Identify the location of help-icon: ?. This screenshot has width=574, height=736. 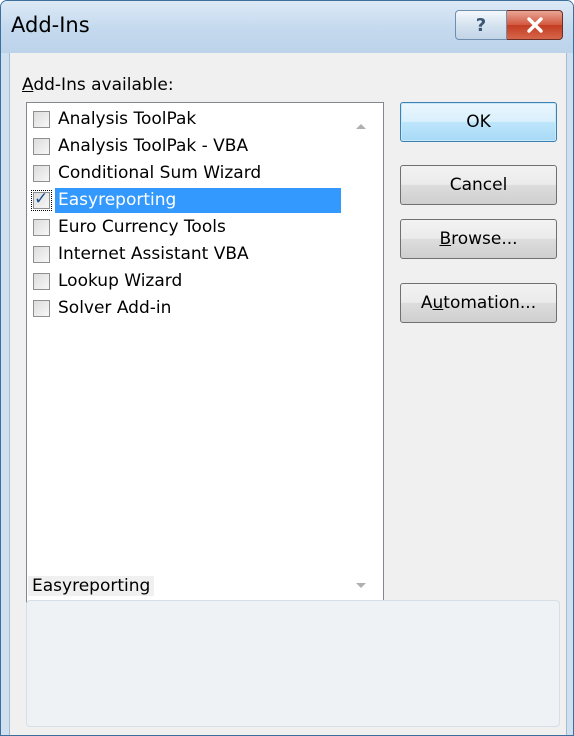
(481, 25).